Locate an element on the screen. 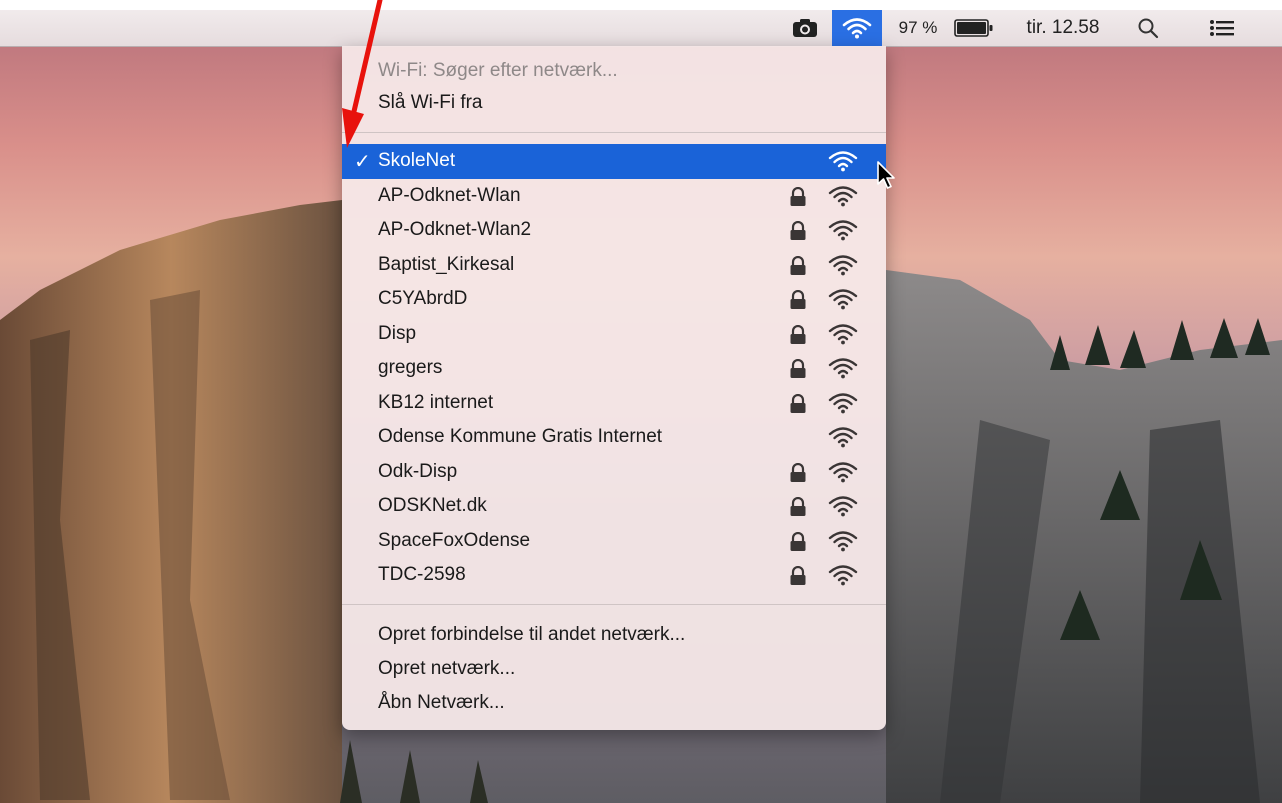  network-name: AP-Odknet-Wlan is located at coordinates (449, 195).